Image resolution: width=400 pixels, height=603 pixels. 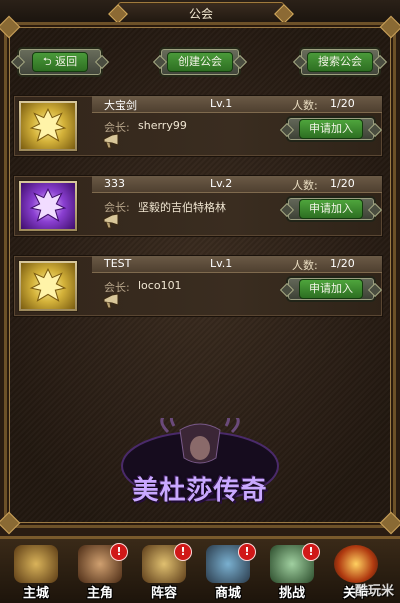 I want to click on game-logo: 美杜莎传奇, so click(x=200, y=466).